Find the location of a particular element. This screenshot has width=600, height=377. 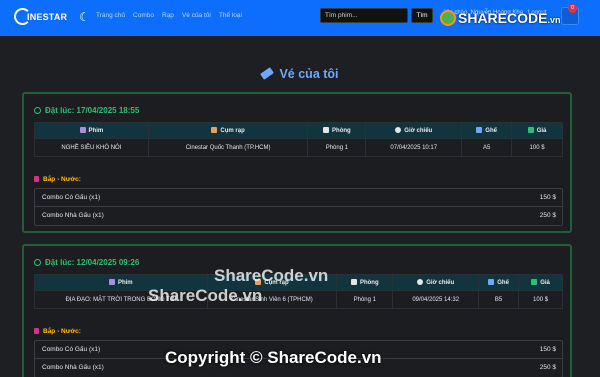

nav-link-my-tickets: Vé của tôi is located at coordinates (196, 15).